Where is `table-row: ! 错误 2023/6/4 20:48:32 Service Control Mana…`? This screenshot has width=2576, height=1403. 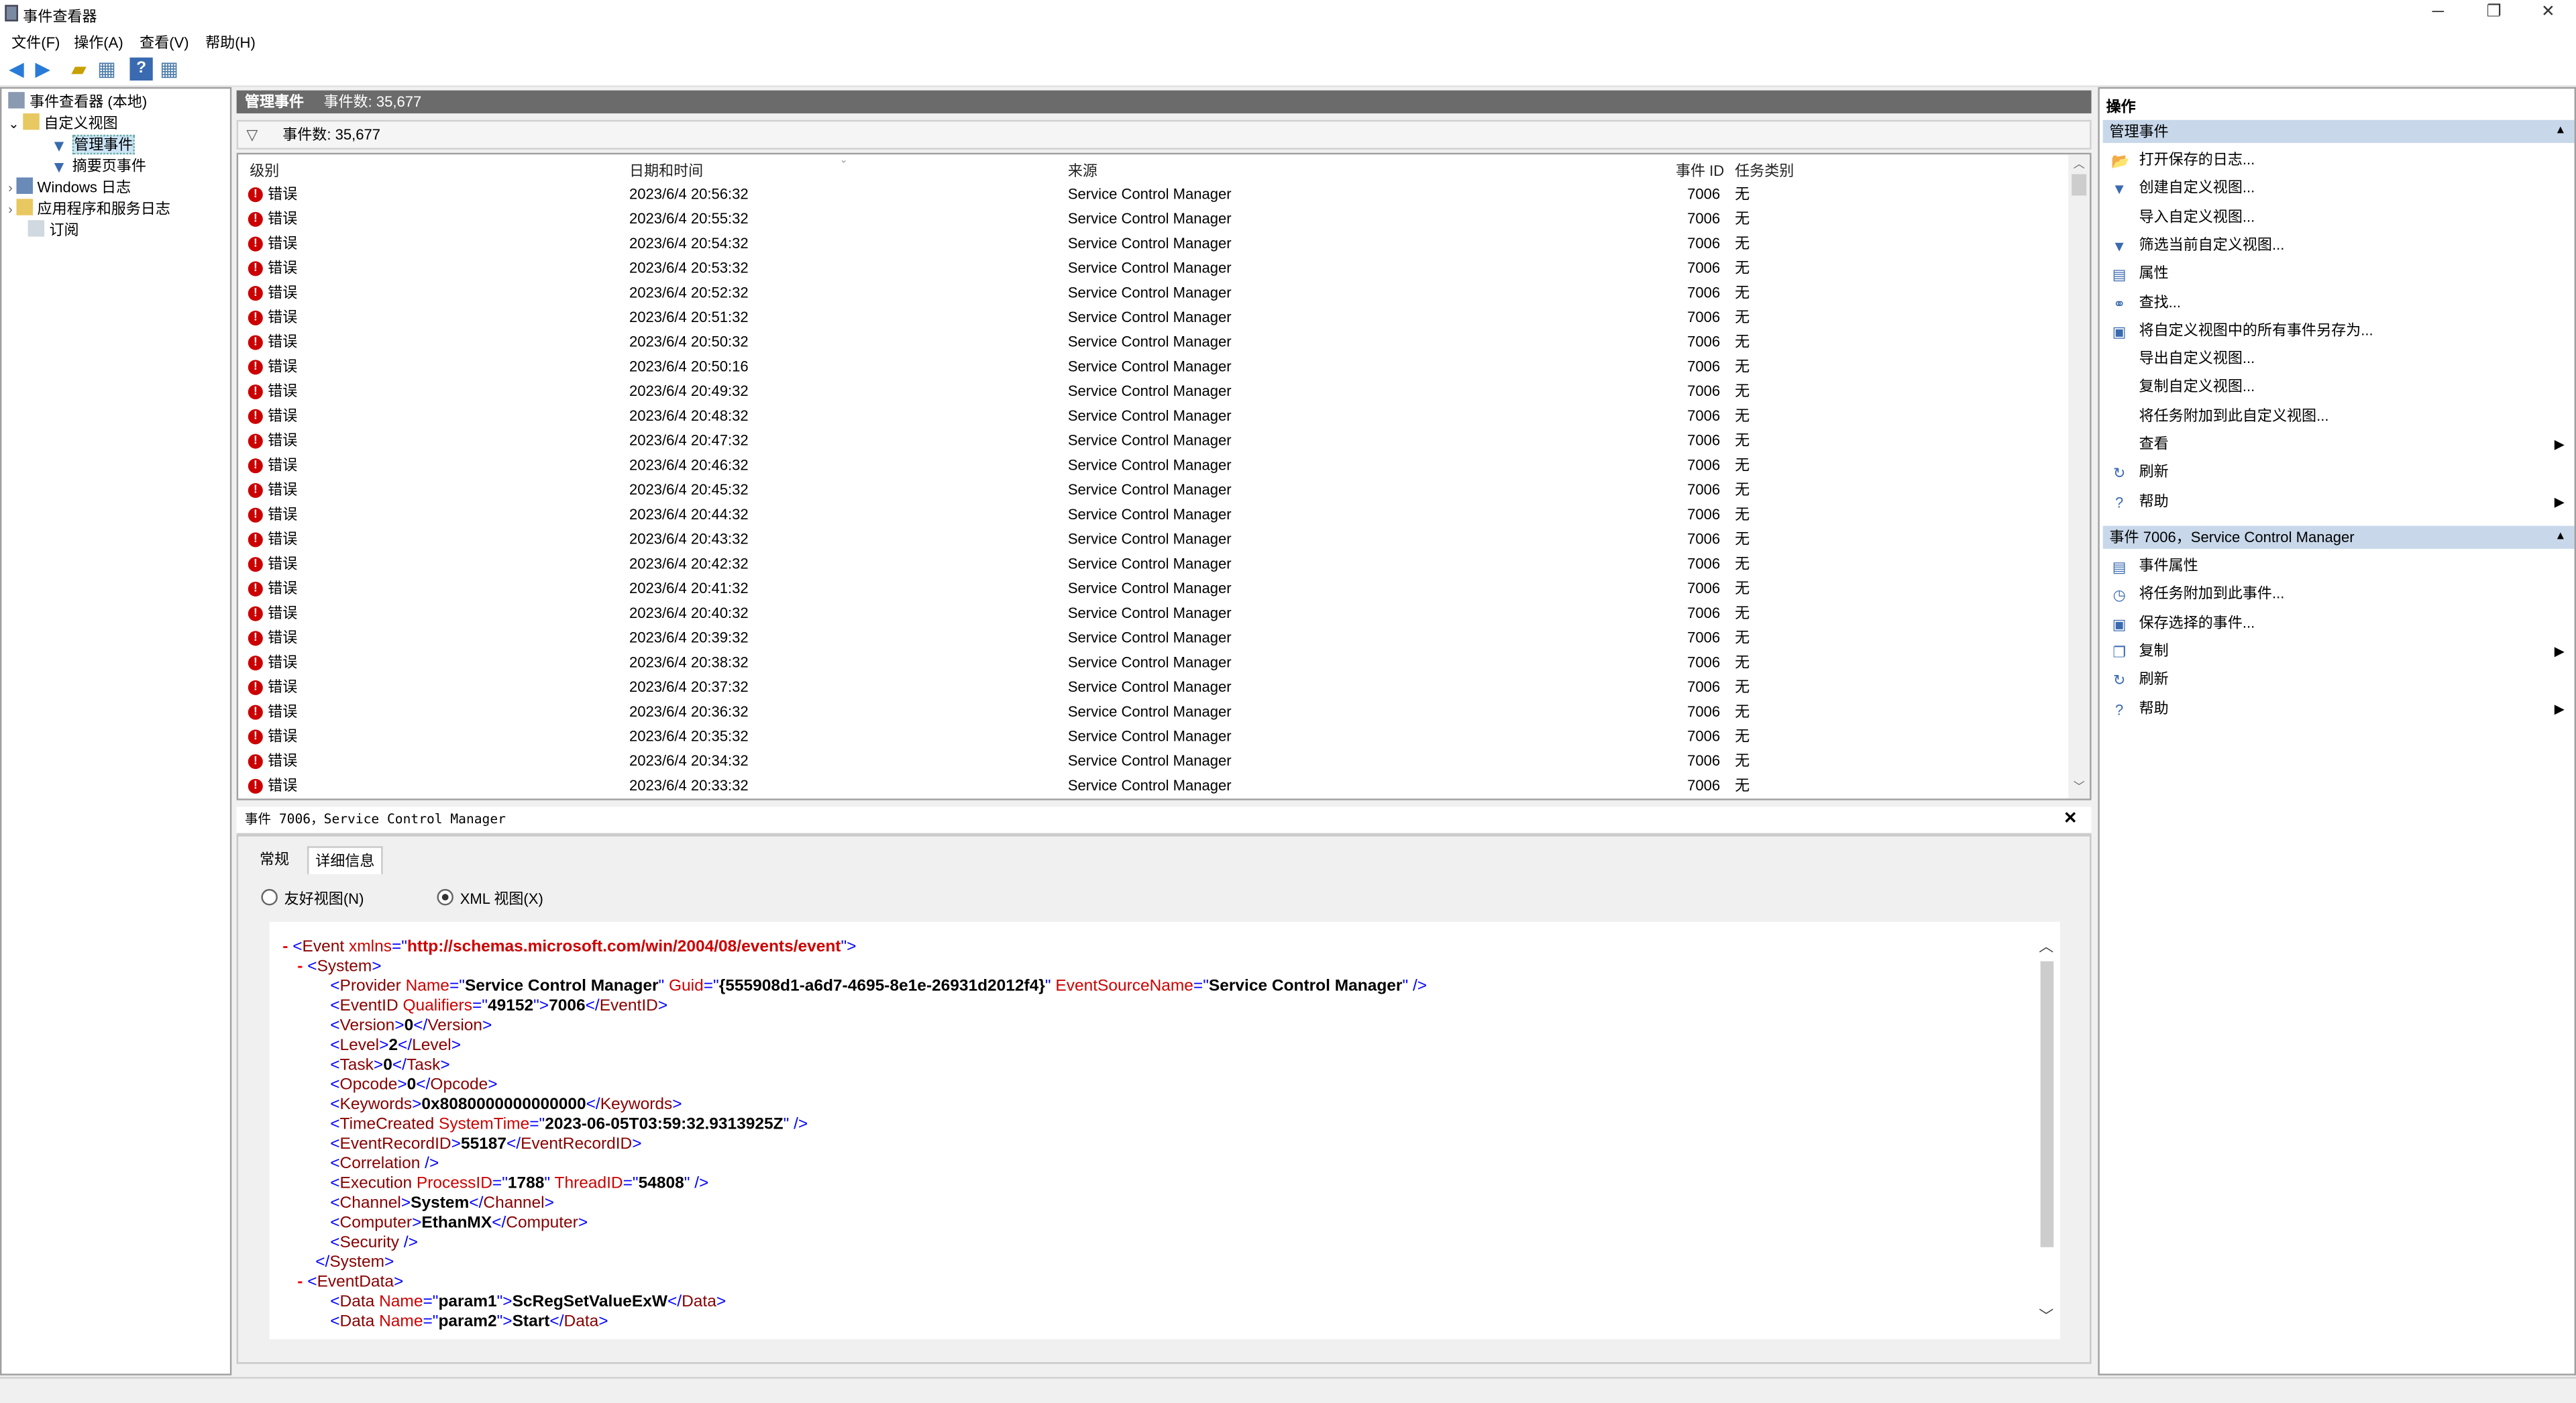 table-row: ! 错误 2023/6/4 20:48:32 Service Control Mana… is located at coordinates (1153, 417).